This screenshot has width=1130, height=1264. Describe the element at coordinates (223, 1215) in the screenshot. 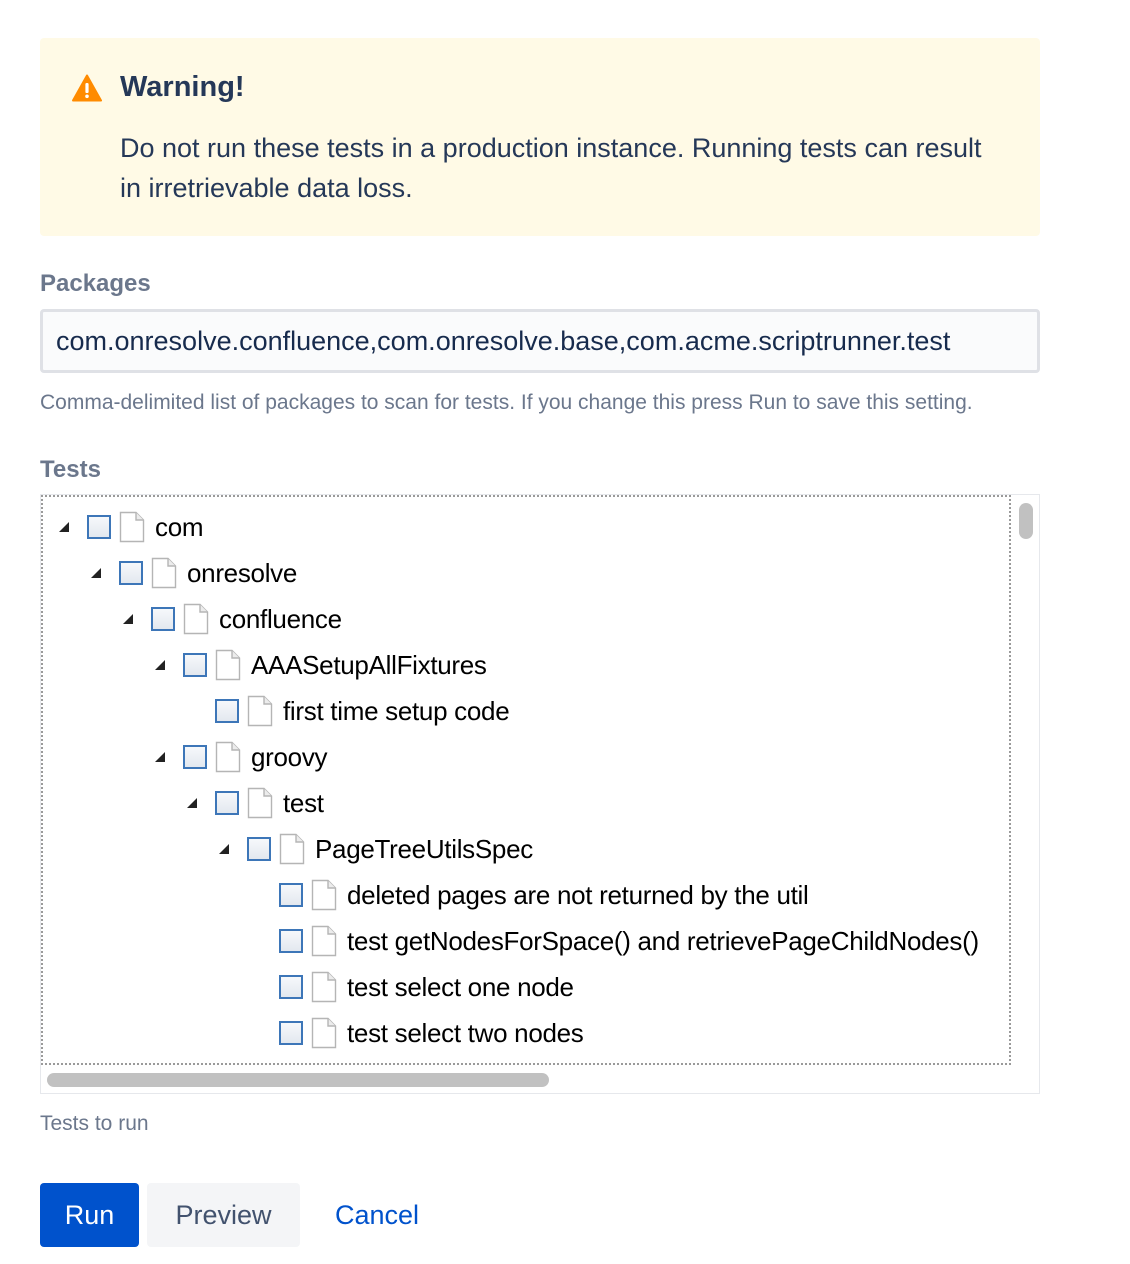

I see `preview-button: Preview` at that location.